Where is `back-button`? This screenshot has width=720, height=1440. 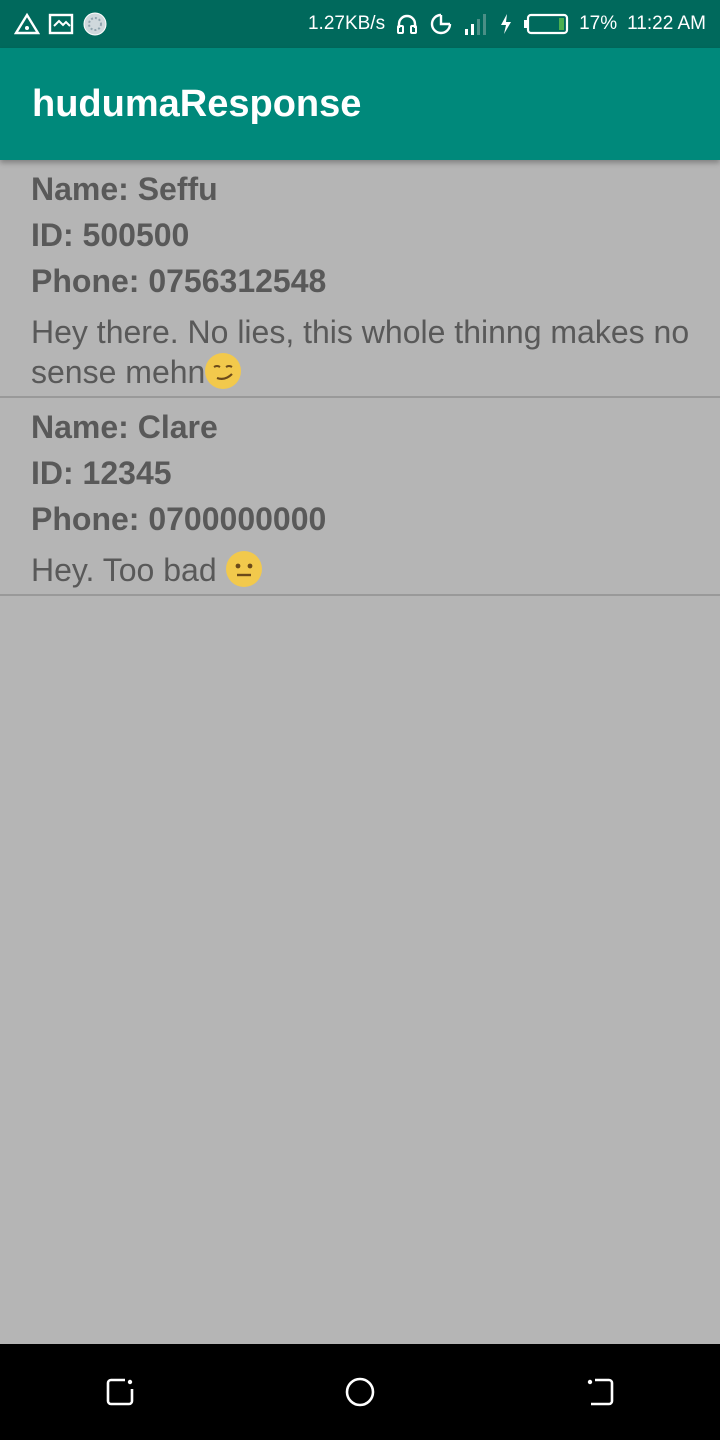 back-button is located at coordinates (600, 1392).